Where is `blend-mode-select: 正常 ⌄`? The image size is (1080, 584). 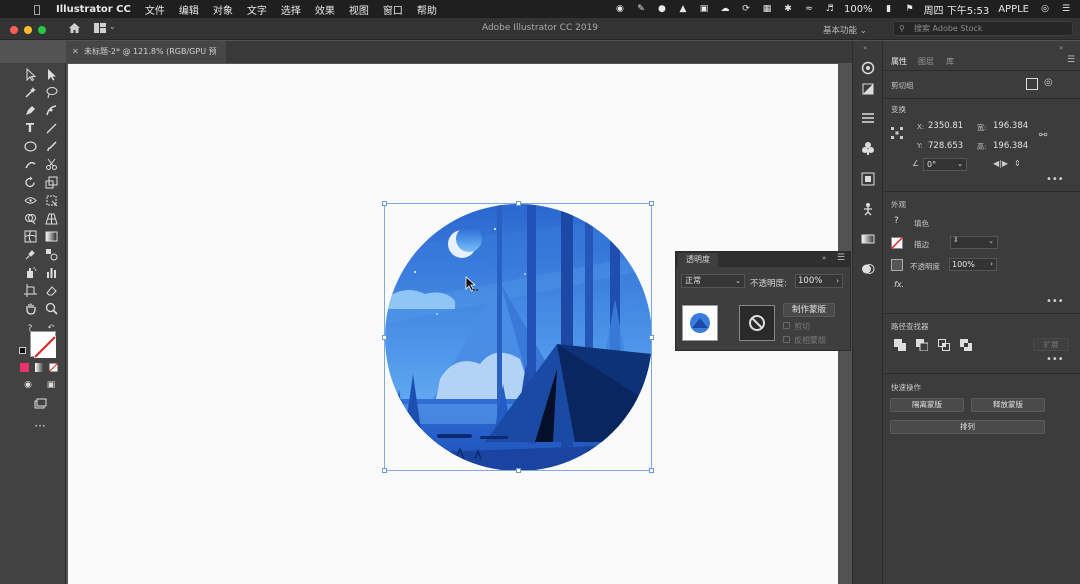 blend-mode-select: 正常 ⌄ is located at coordinates (713, 281).